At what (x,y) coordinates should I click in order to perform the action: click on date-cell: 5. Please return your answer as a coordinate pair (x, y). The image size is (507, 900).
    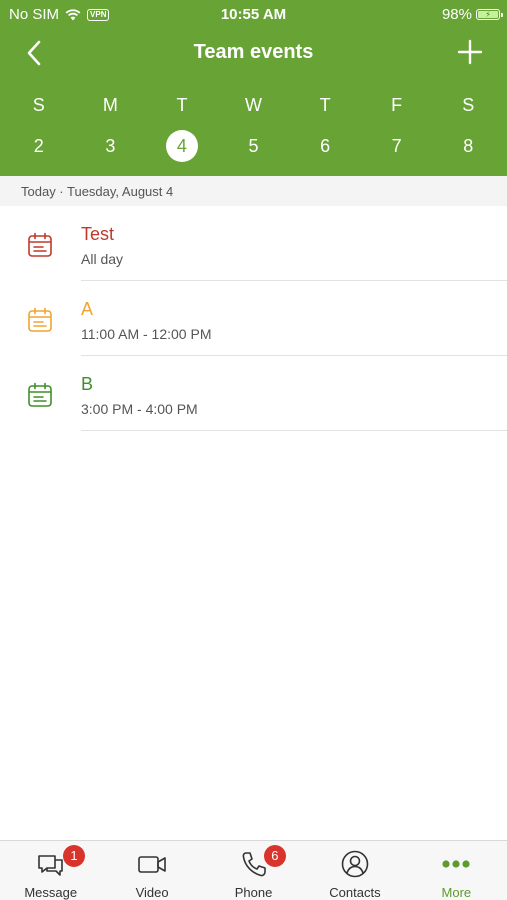
    Looking at the image, I should click on (254, 146).